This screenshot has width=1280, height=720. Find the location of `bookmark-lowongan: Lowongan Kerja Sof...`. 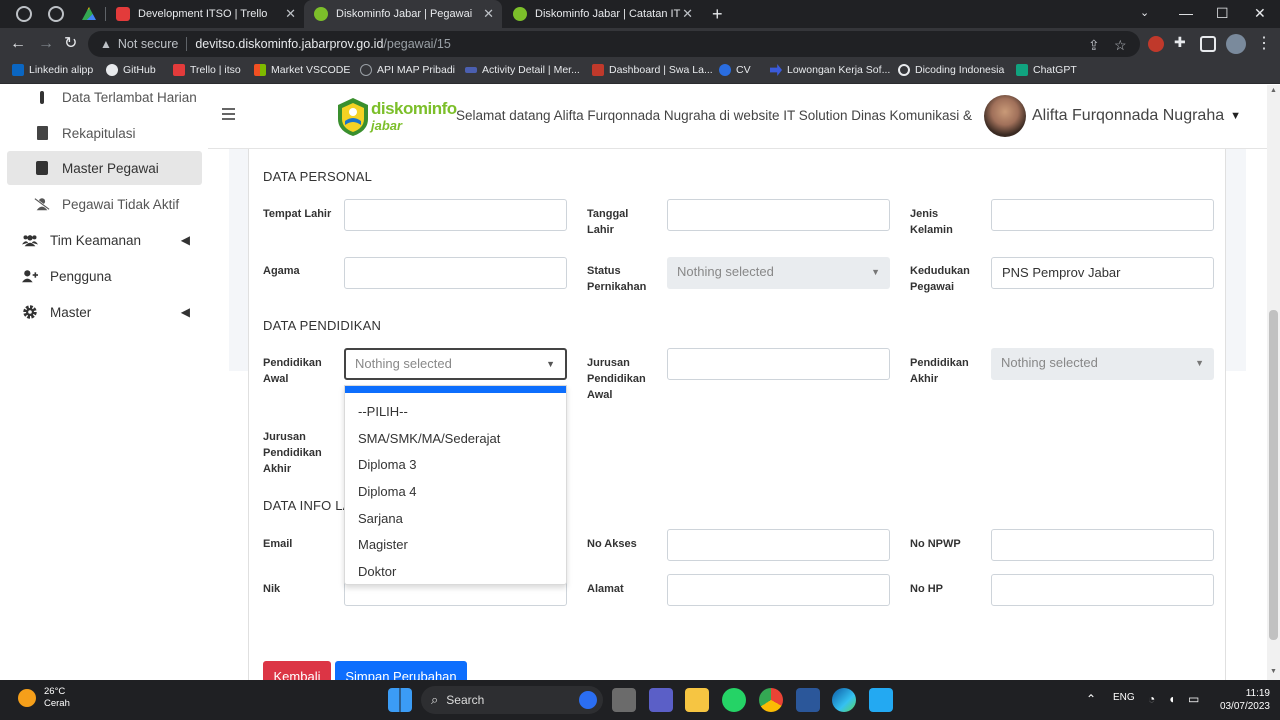

bookmark-lowongan: Lowongan Kerja Sof... is located at coordinates (830, 70).